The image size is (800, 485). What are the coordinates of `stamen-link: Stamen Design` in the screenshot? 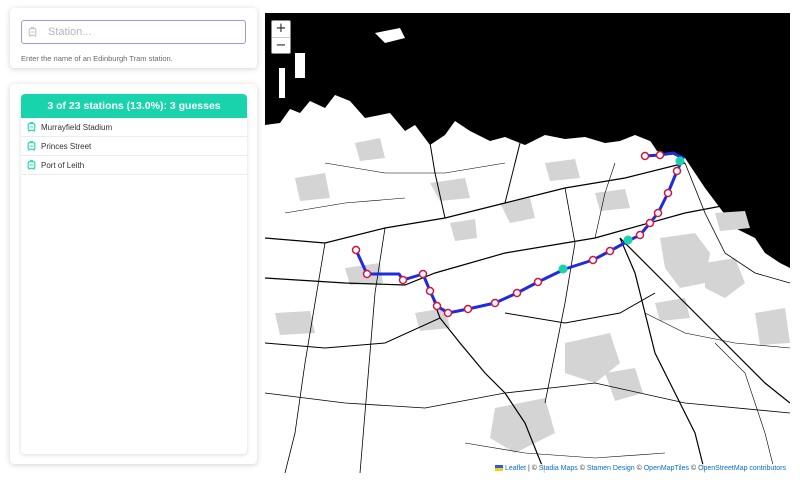 It's located at (611, 468).